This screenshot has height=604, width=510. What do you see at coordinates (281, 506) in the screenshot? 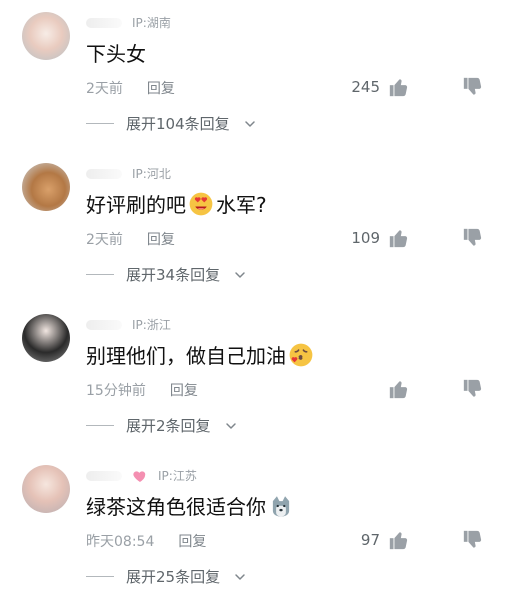
I see `husky-dog-emoji-icon` at bounding box center [281, 506].